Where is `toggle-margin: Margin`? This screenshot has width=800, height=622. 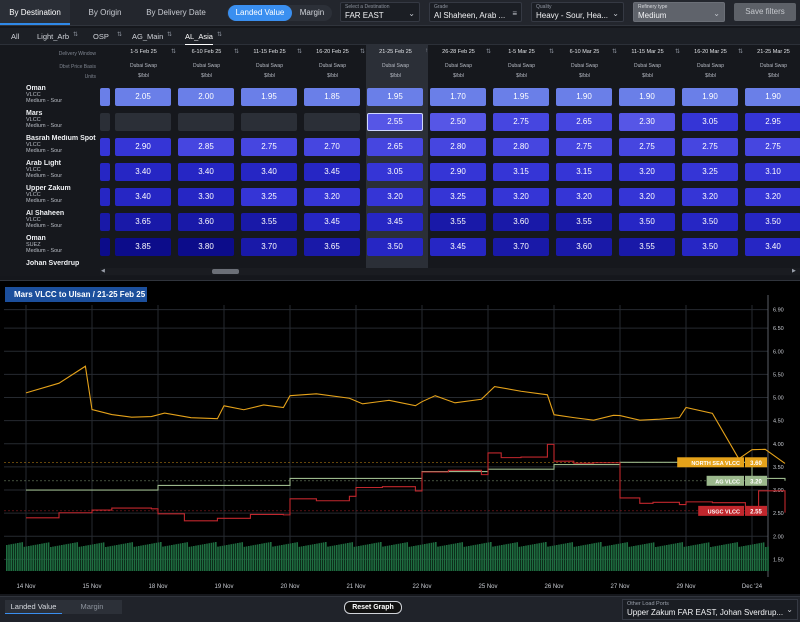
toggle-margin: Margin is located at coordinates (312, 13).